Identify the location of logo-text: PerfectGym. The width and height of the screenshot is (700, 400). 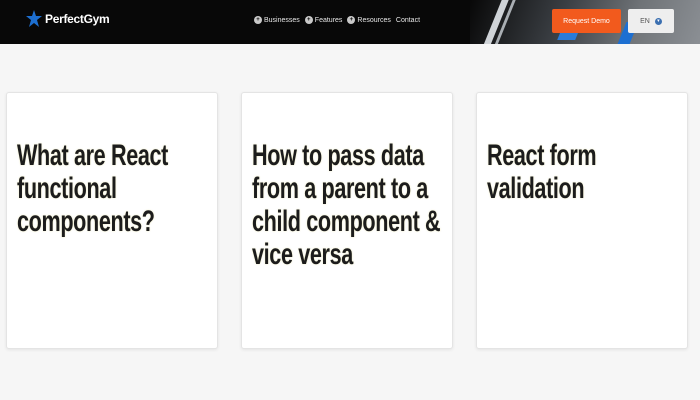
(77, 19).